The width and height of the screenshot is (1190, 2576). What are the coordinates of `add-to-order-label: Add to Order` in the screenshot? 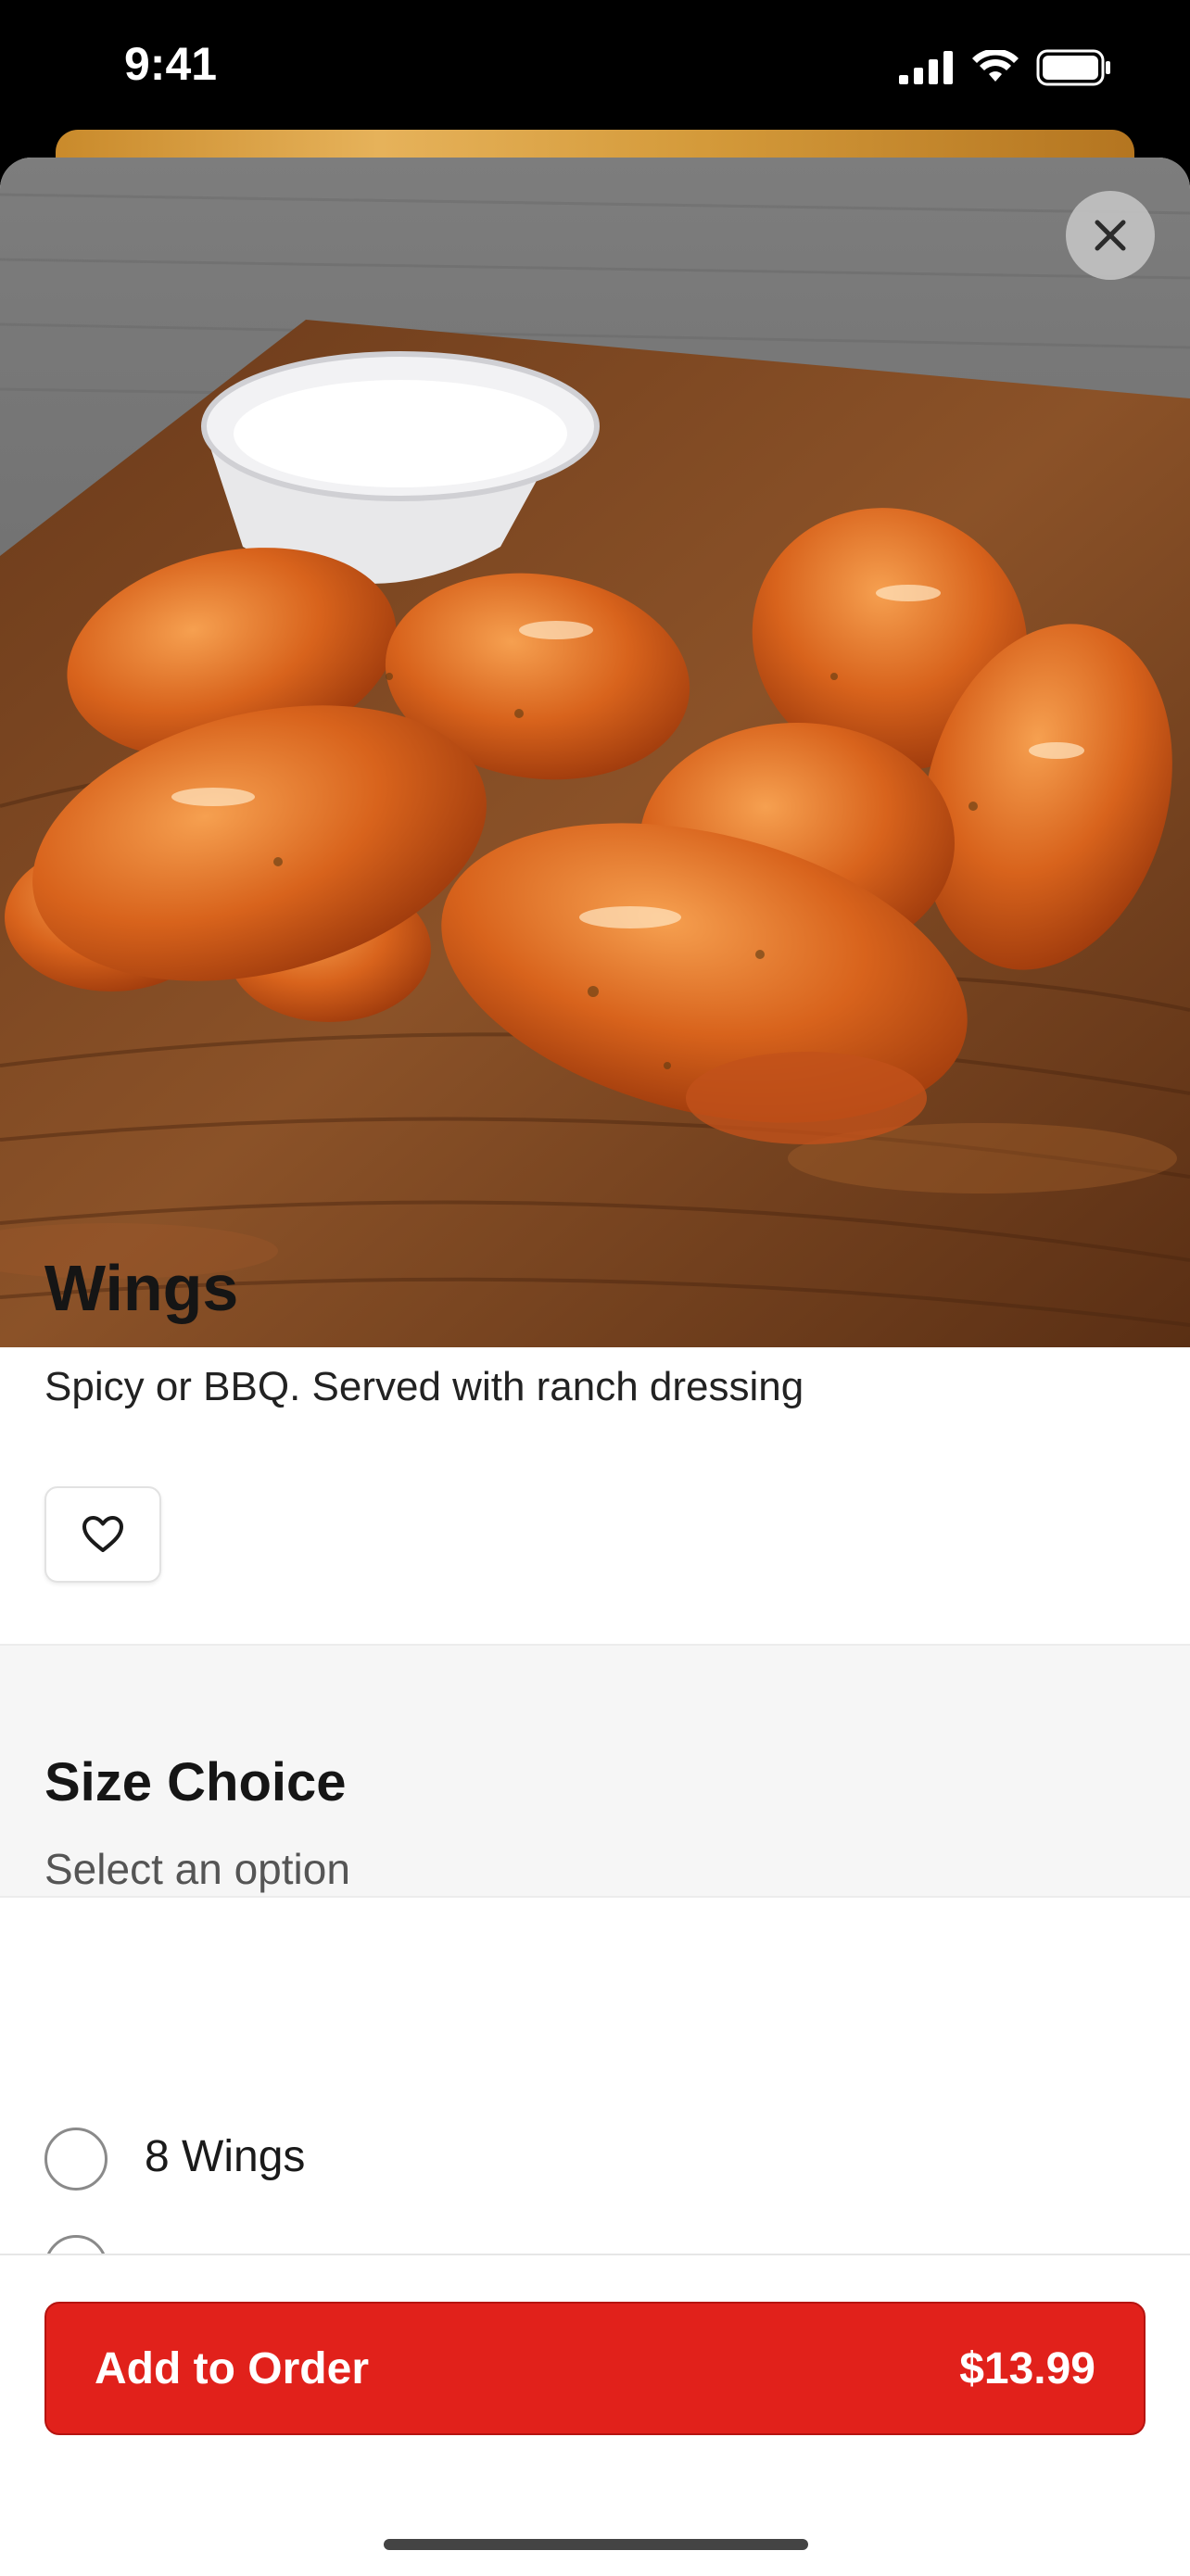 It's located at (232, 2368).